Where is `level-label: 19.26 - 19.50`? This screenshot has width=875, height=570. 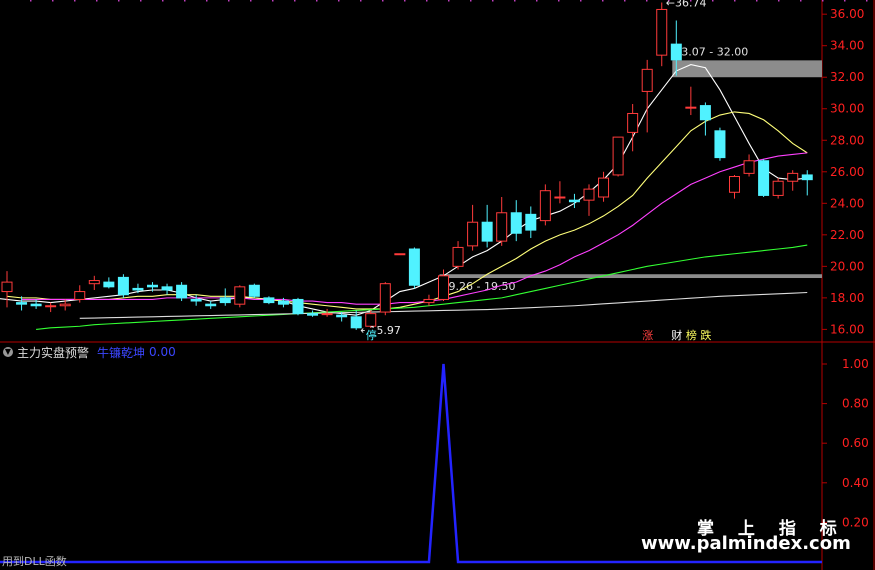
level-label: 19.26 - 19.50 is located at coordinates (479, 286).